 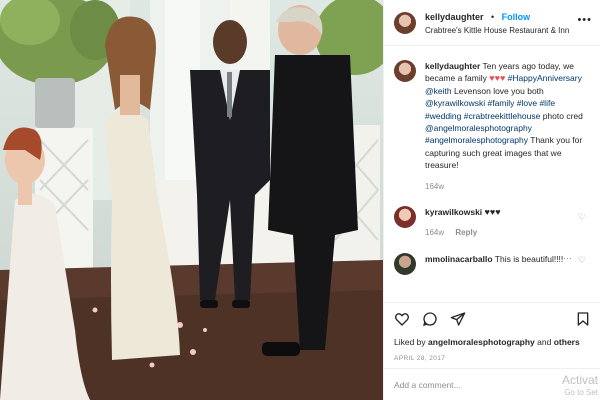 What do you see at coordinates (405, 71) in the screenshot?
I see `caption-author-avatar` at bounding box center [405, 71].